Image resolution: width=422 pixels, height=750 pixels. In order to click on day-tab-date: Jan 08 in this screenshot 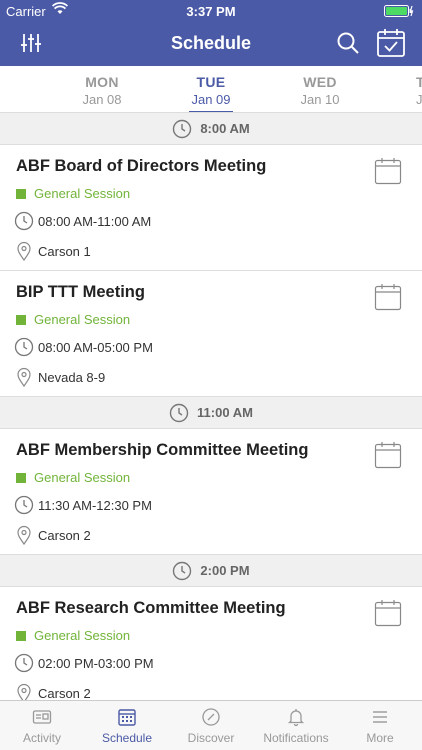, I will do `click(102, 99)`.